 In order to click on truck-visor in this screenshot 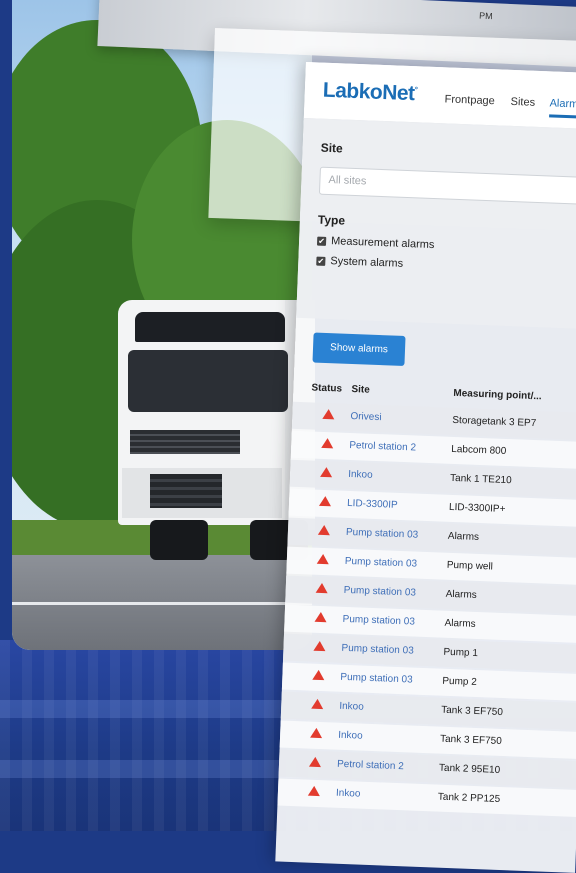, I will do `click(210, 327)`.